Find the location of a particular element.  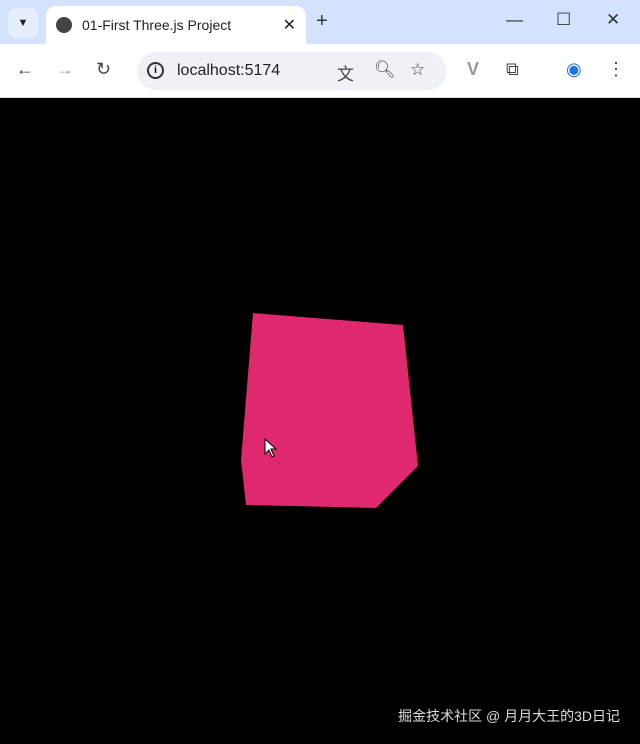

tab-title: 01-First Three.js Project is located at coordinates (157, 25).